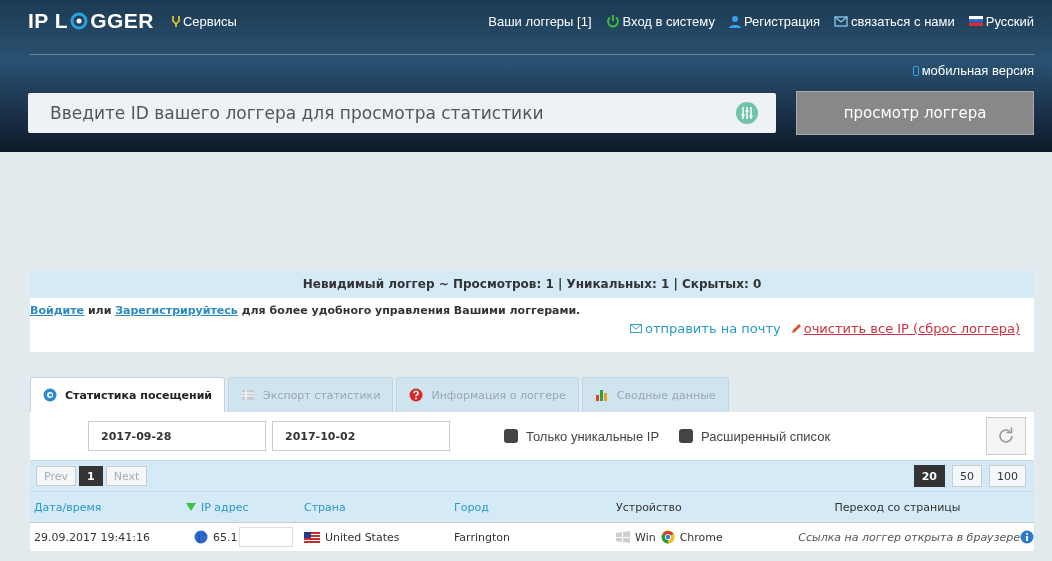 This screenshot has width=1052, height=561. Describe the element at coordinates (929, 476) in the screenshot. I see `page-button: 20` at that location.